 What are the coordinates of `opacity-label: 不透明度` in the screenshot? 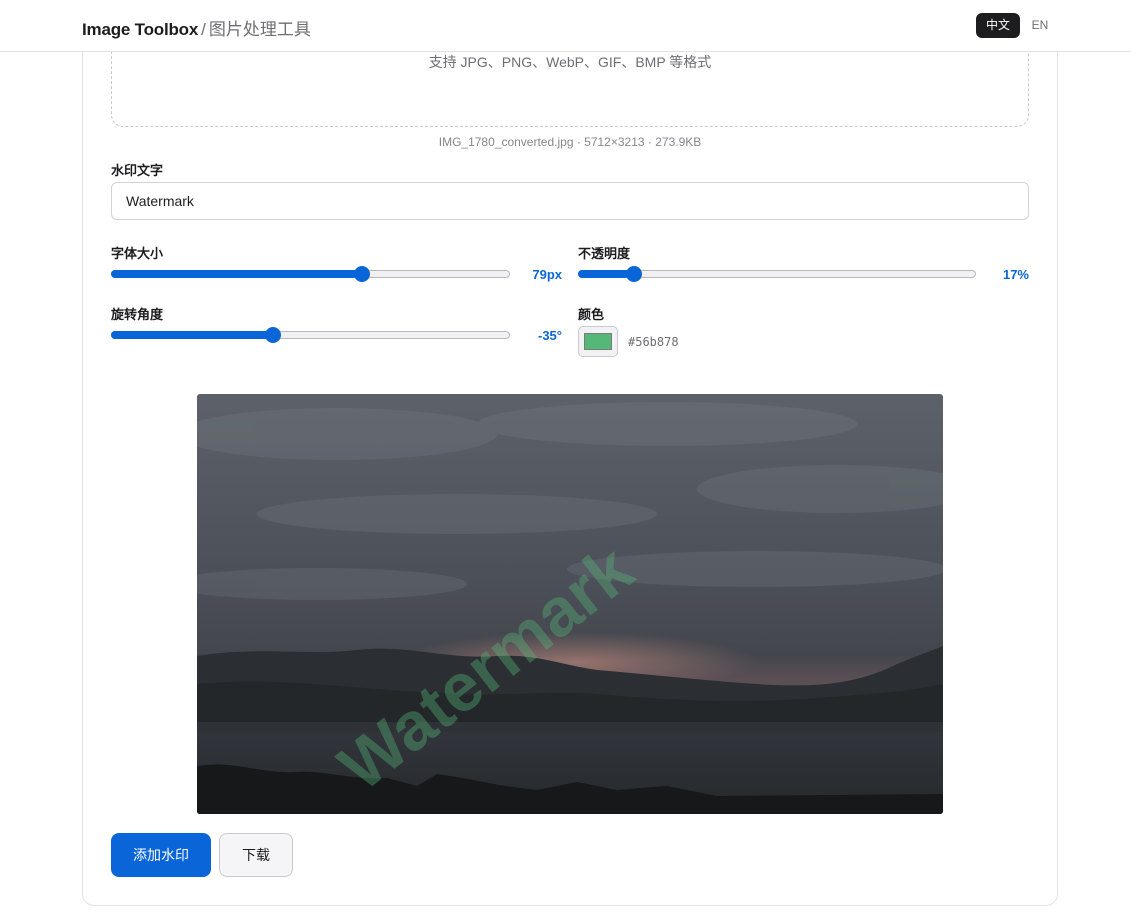 It's located at (604, 253).